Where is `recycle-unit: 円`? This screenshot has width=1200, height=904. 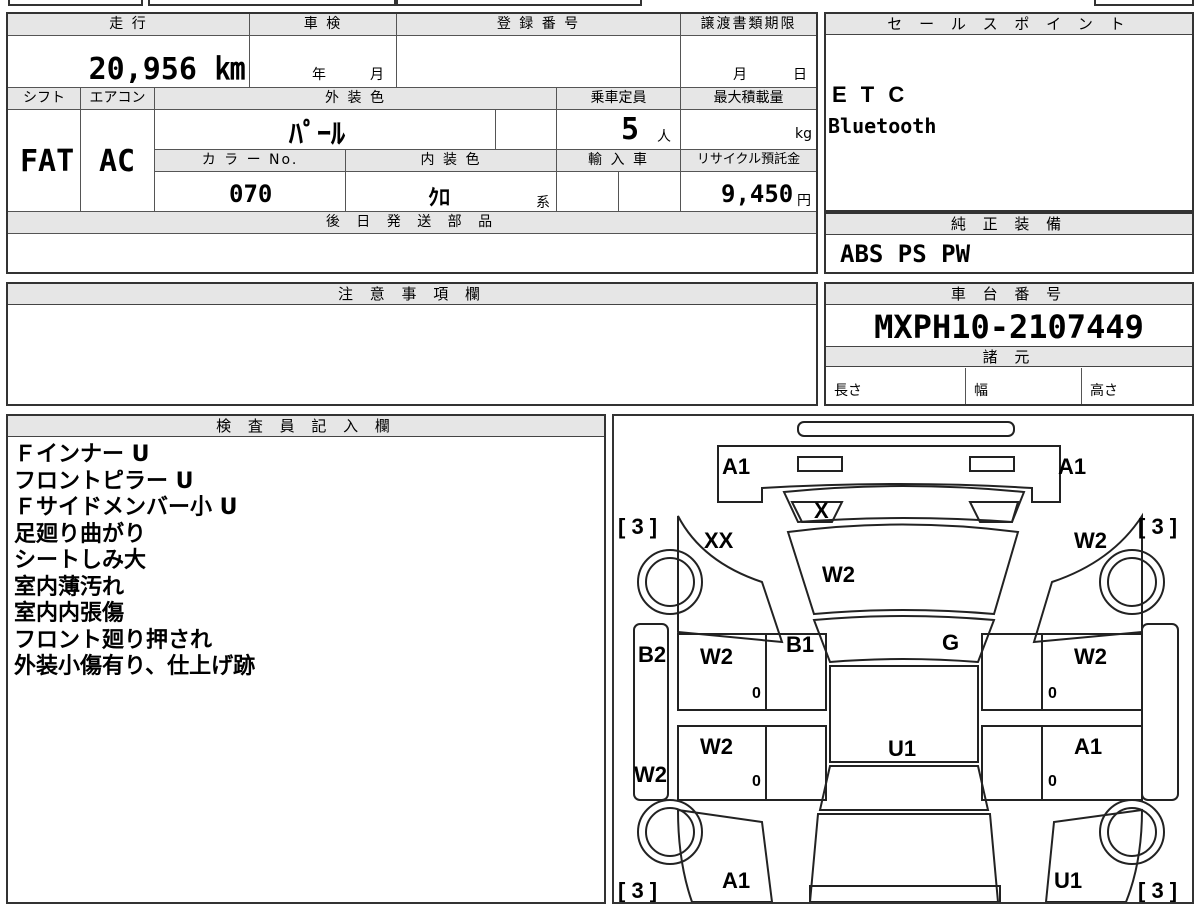 recycle-unit: 円 is located at coordinates (804, 201).